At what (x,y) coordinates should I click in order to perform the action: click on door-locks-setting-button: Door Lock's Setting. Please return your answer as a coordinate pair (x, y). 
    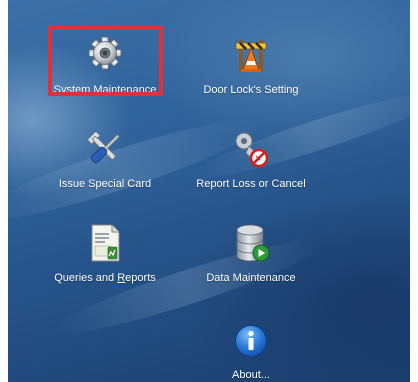
    Looking at the image, I should click on (251, 66).